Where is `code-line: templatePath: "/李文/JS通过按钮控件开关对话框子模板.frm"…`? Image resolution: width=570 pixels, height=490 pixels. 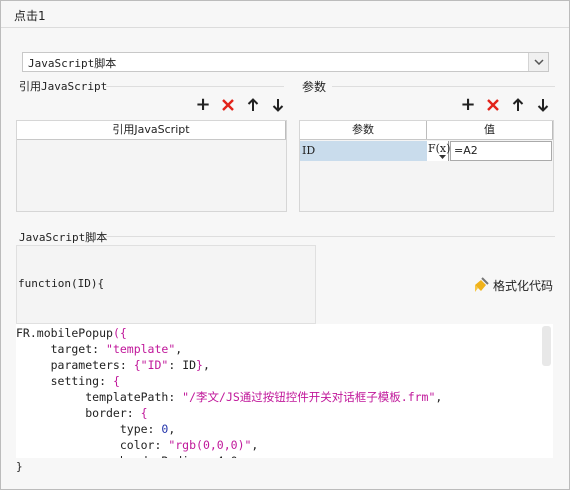
code-line: templatePath: "/李文/JS通过按钮控件开关对话框子模板.frm"… is located at coordinates (229, 397).